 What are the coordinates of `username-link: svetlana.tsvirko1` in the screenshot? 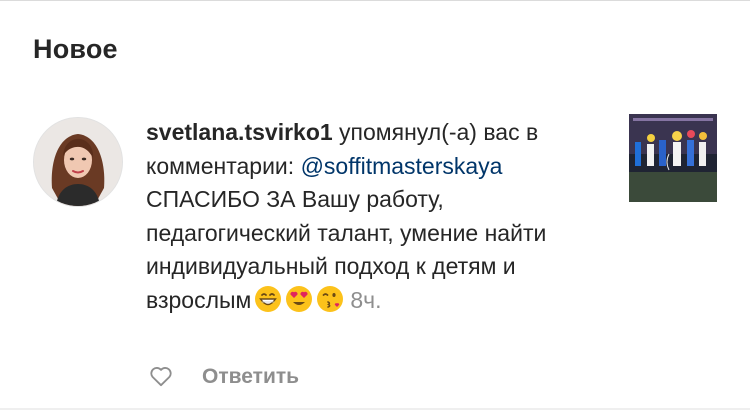 It's located at (239, 132).